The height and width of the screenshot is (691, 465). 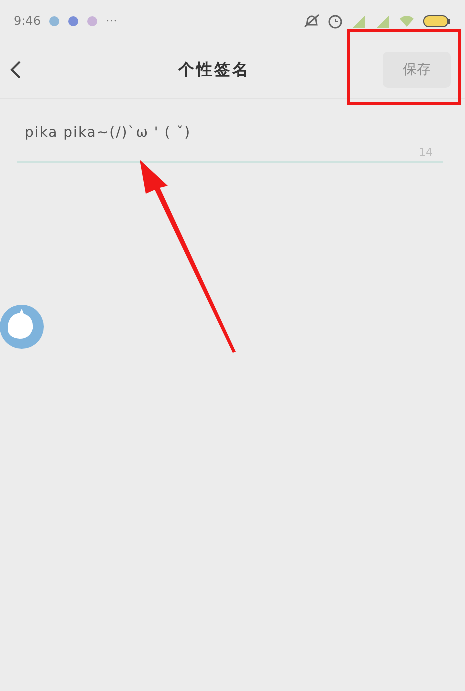 I want to click on back-icon, so click(x=16, y=70).